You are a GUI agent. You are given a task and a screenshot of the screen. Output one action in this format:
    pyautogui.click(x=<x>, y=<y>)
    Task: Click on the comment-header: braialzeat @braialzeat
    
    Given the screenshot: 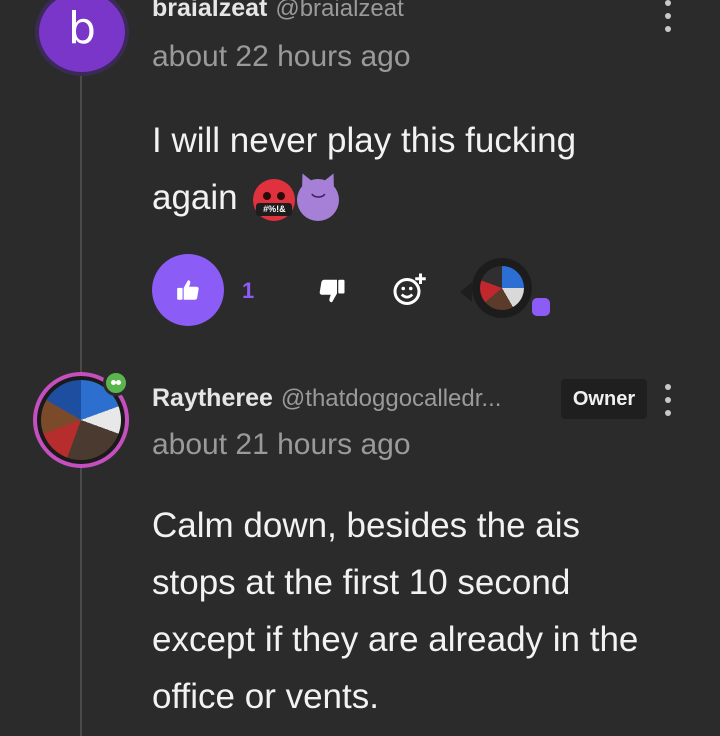 What is the action you would take?
    pyautogui.click(x=278, y=11)
    